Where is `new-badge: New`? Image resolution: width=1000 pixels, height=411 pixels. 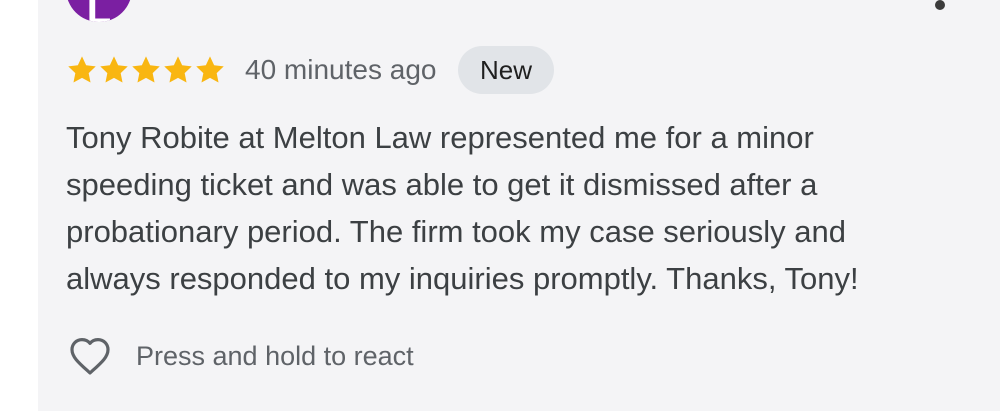 new-badge: New is located at coordinates (506, 70).